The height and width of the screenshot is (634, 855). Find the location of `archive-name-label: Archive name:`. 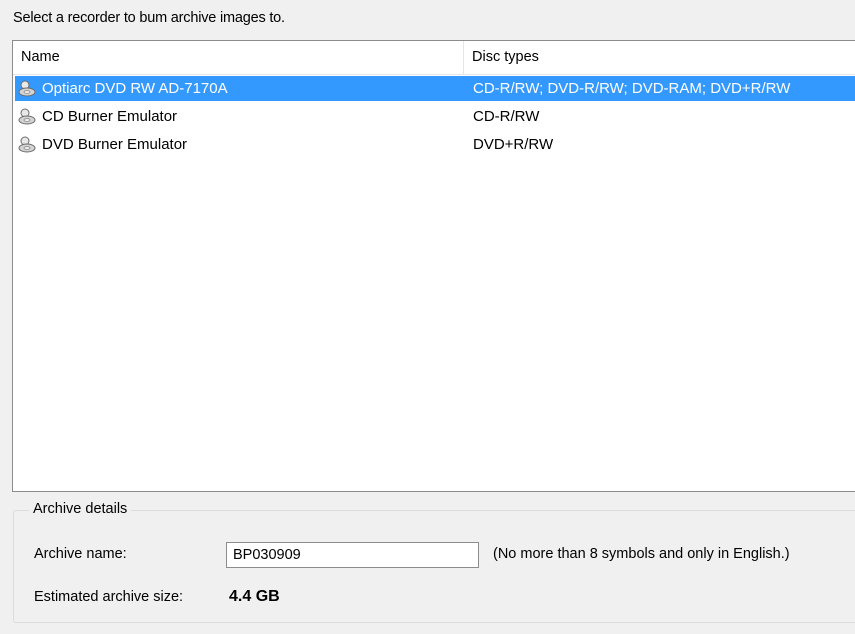

archive-name-label: Archive name: is located at coordinates (80, 554).